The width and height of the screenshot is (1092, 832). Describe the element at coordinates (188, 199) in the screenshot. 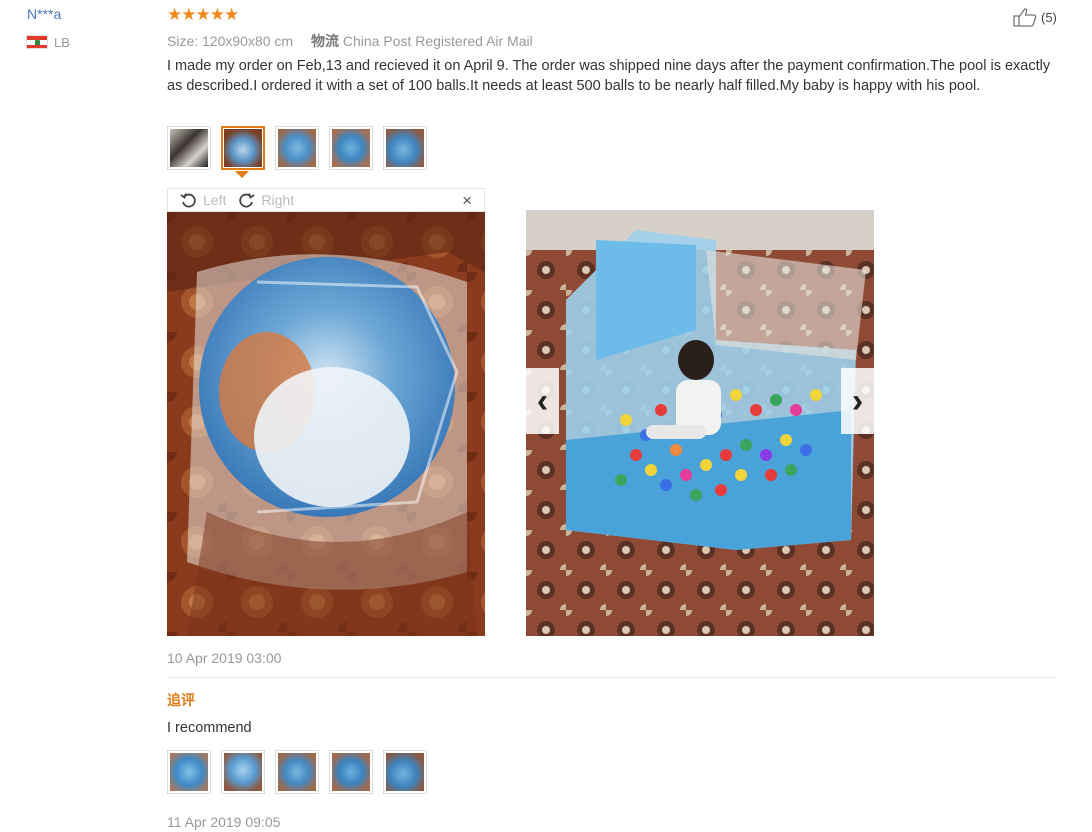

I see `rotate-left-icon` at that location.